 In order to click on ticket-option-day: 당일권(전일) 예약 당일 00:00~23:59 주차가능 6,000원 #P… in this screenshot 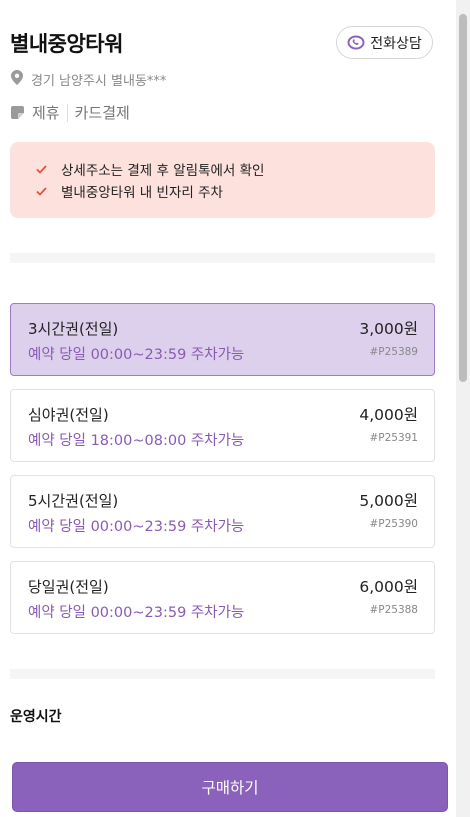, I will do `click(222, 597)`.